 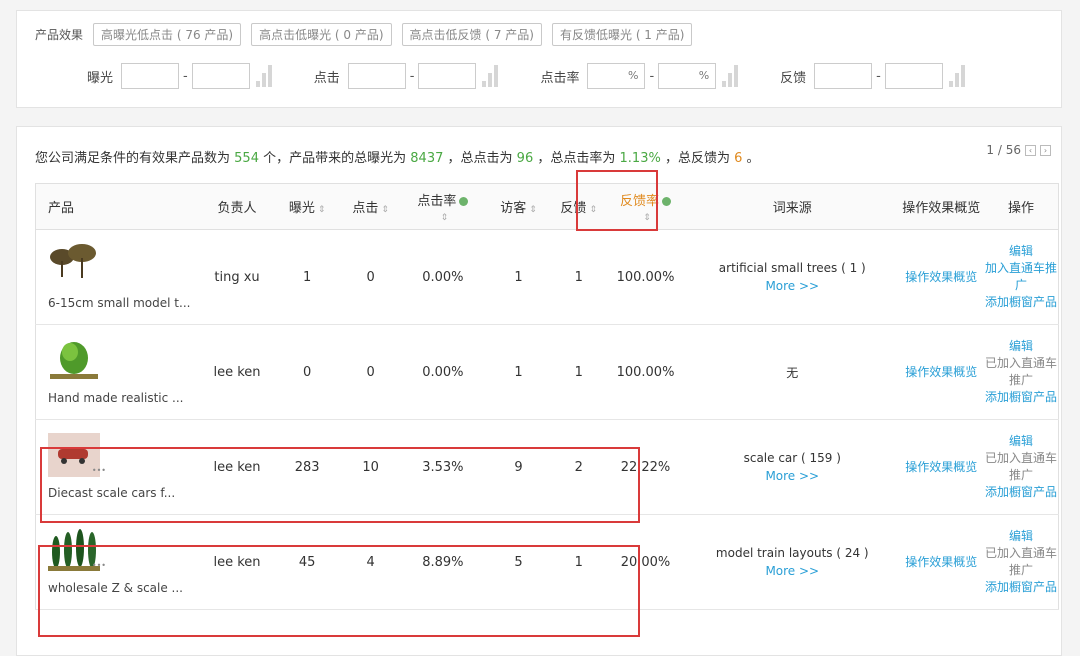 What do you see at coordinates (616, 76) in the screenshot?
I see `ctr-min-input: %` at bounding box center [616, 76].